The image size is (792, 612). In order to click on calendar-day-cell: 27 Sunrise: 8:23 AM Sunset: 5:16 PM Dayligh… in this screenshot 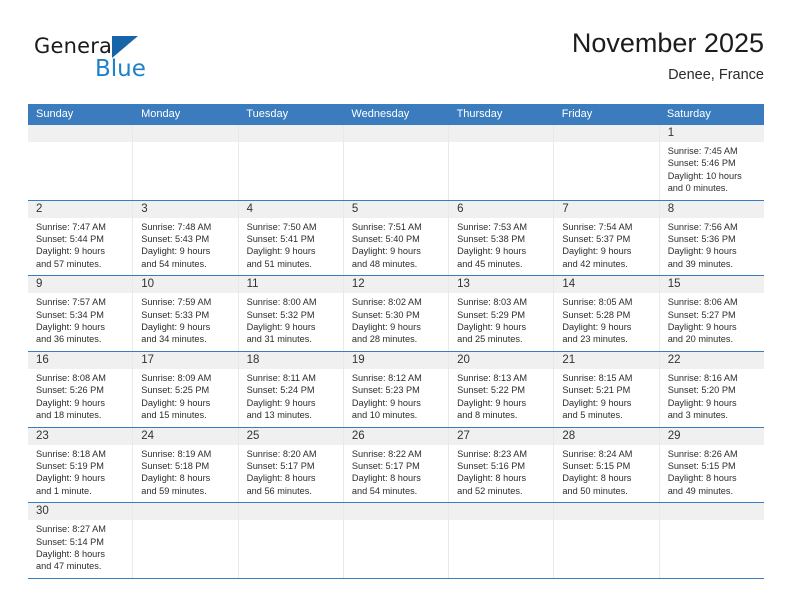, I will do `click(502, 465)`.